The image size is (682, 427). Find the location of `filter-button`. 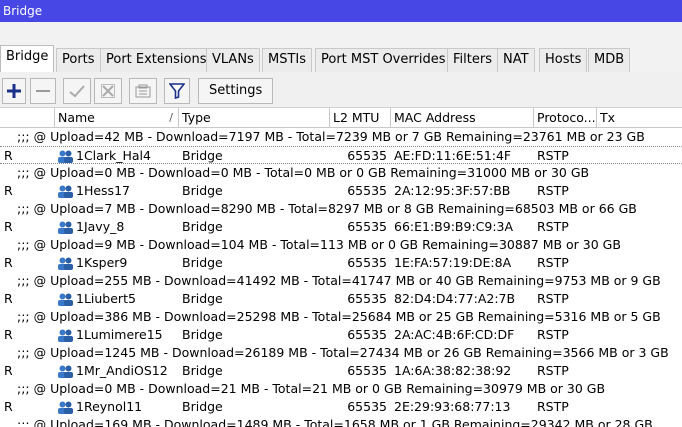

filter-button is located at coordinates (177, 91).